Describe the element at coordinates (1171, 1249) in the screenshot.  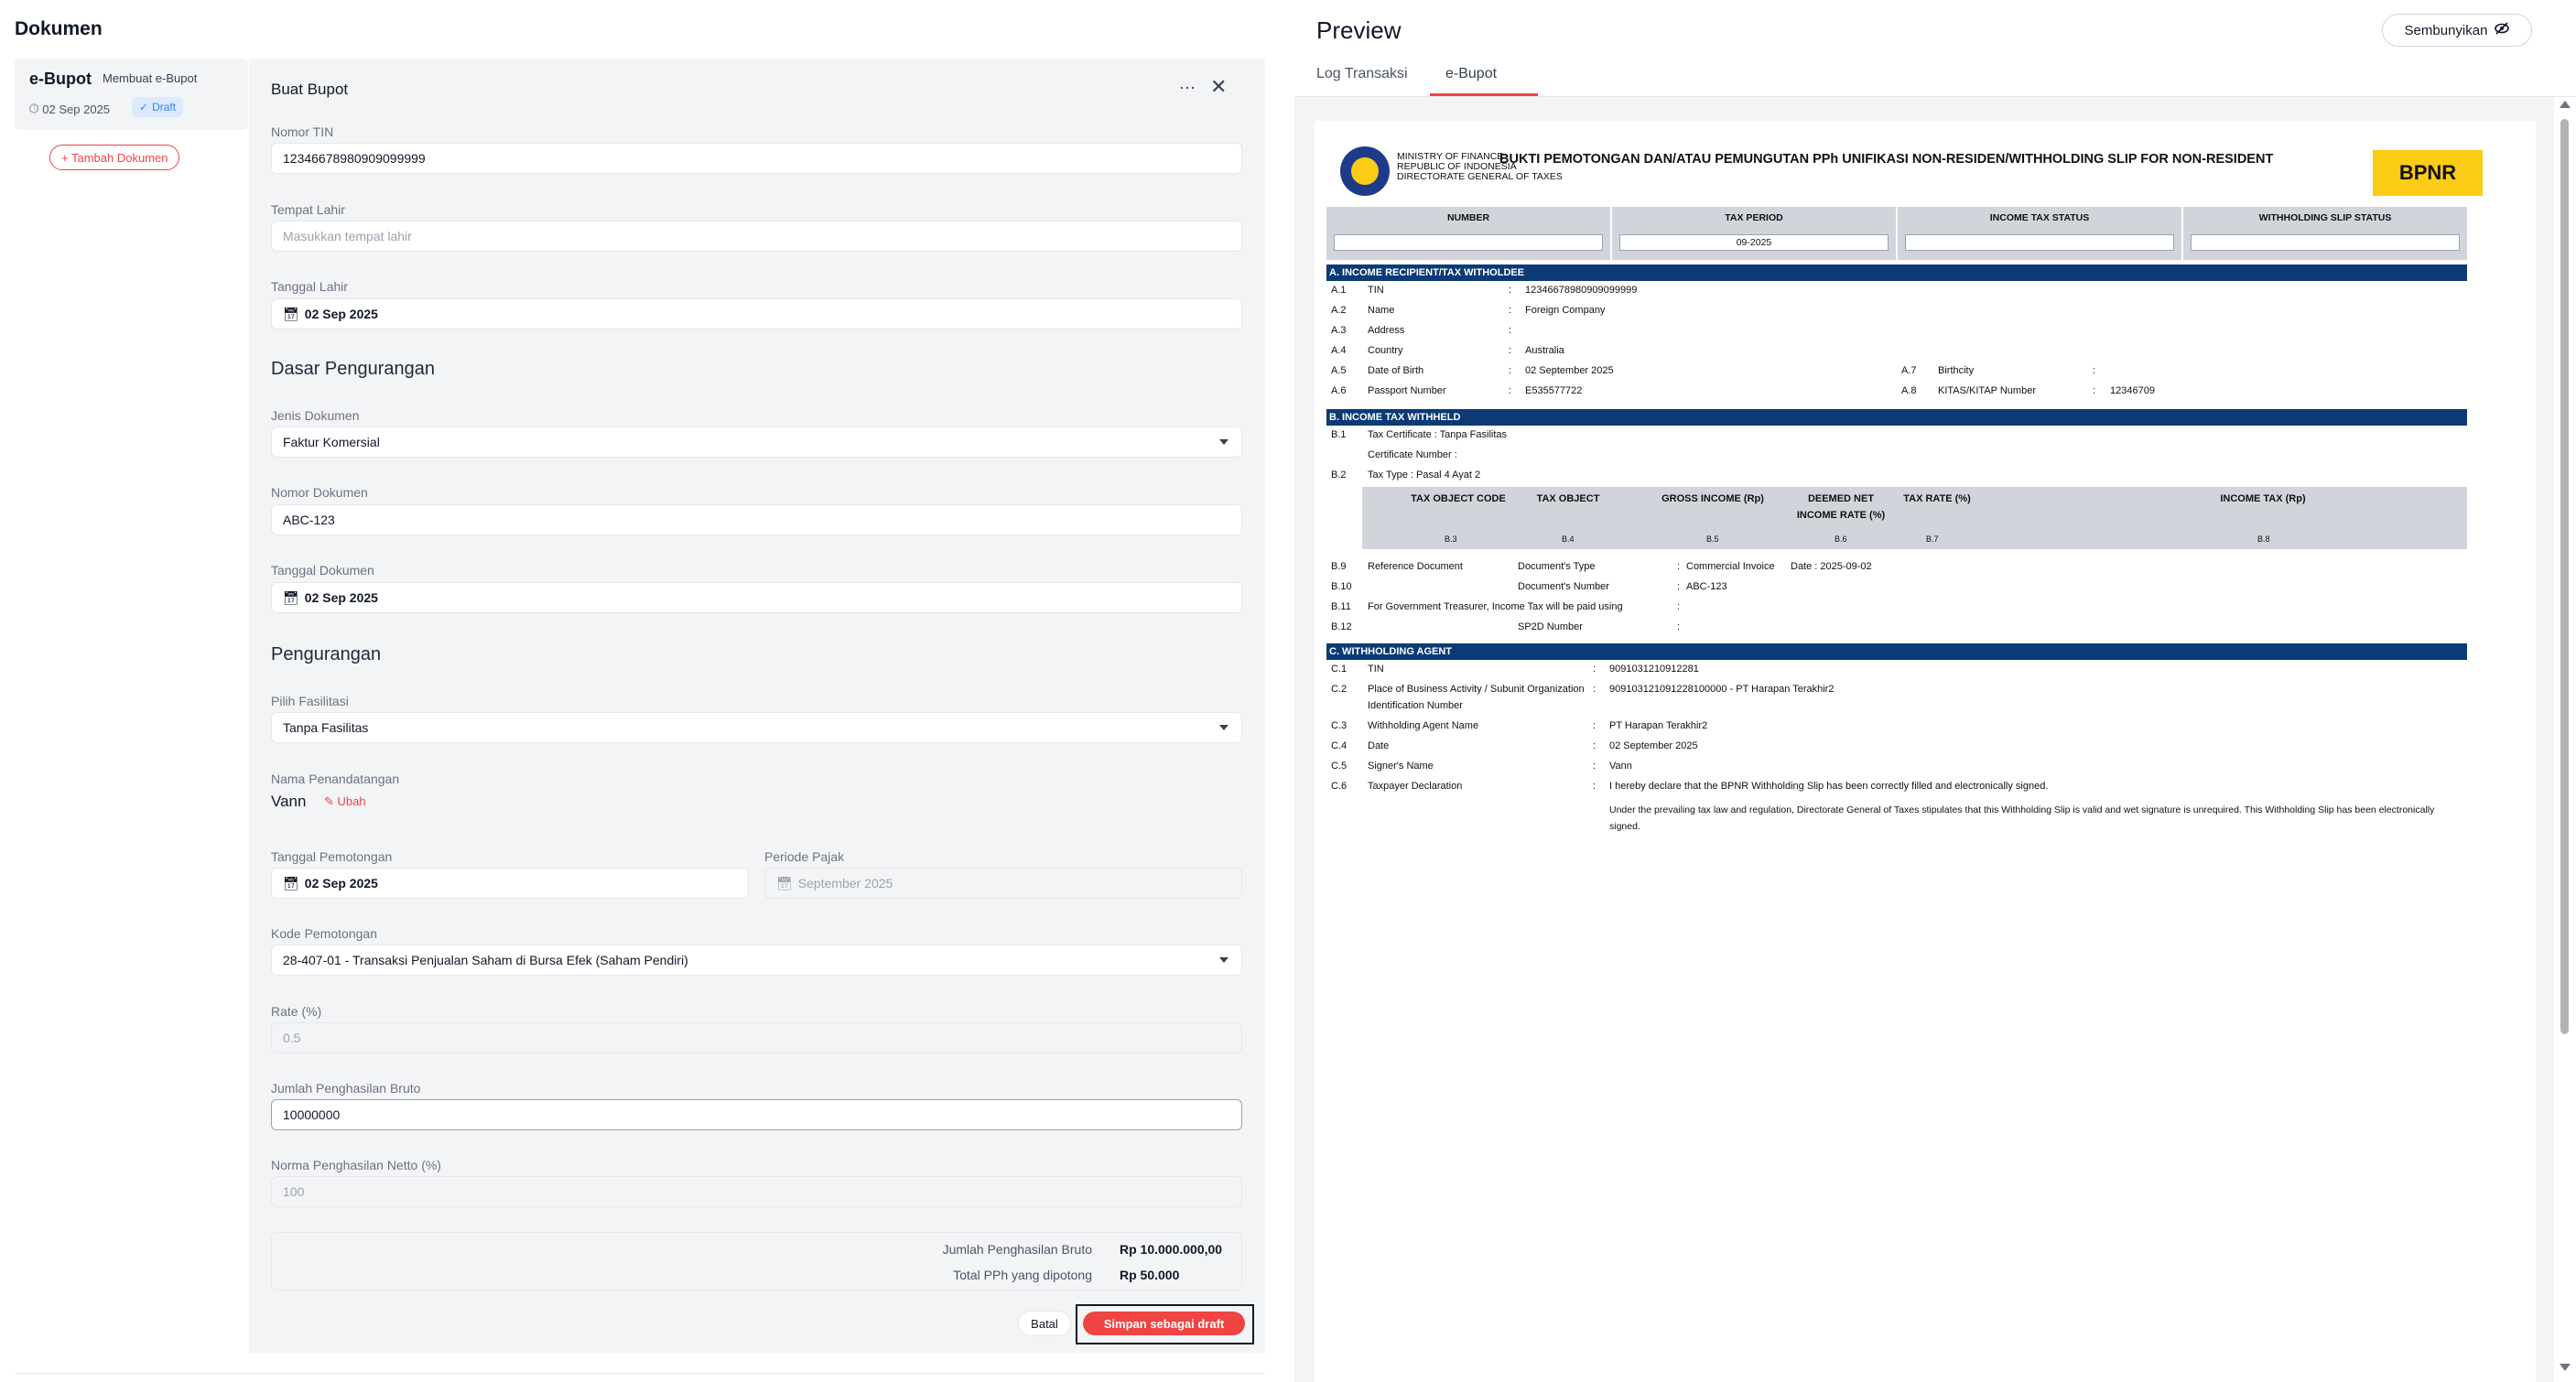
I see `summary-gross-value: Rp 10.000.000,00` at that location.